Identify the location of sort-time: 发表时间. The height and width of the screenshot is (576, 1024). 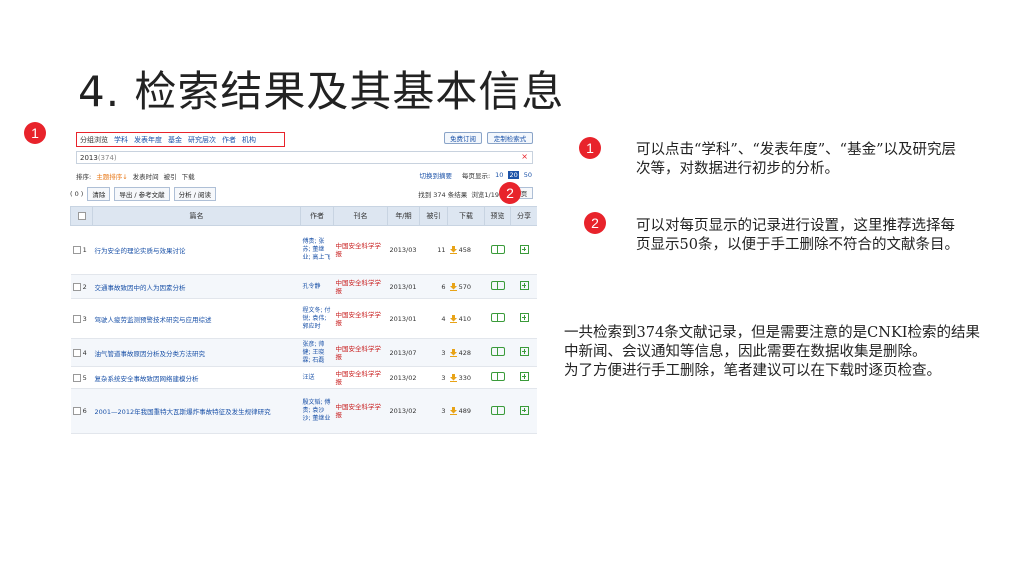
(146, 176).